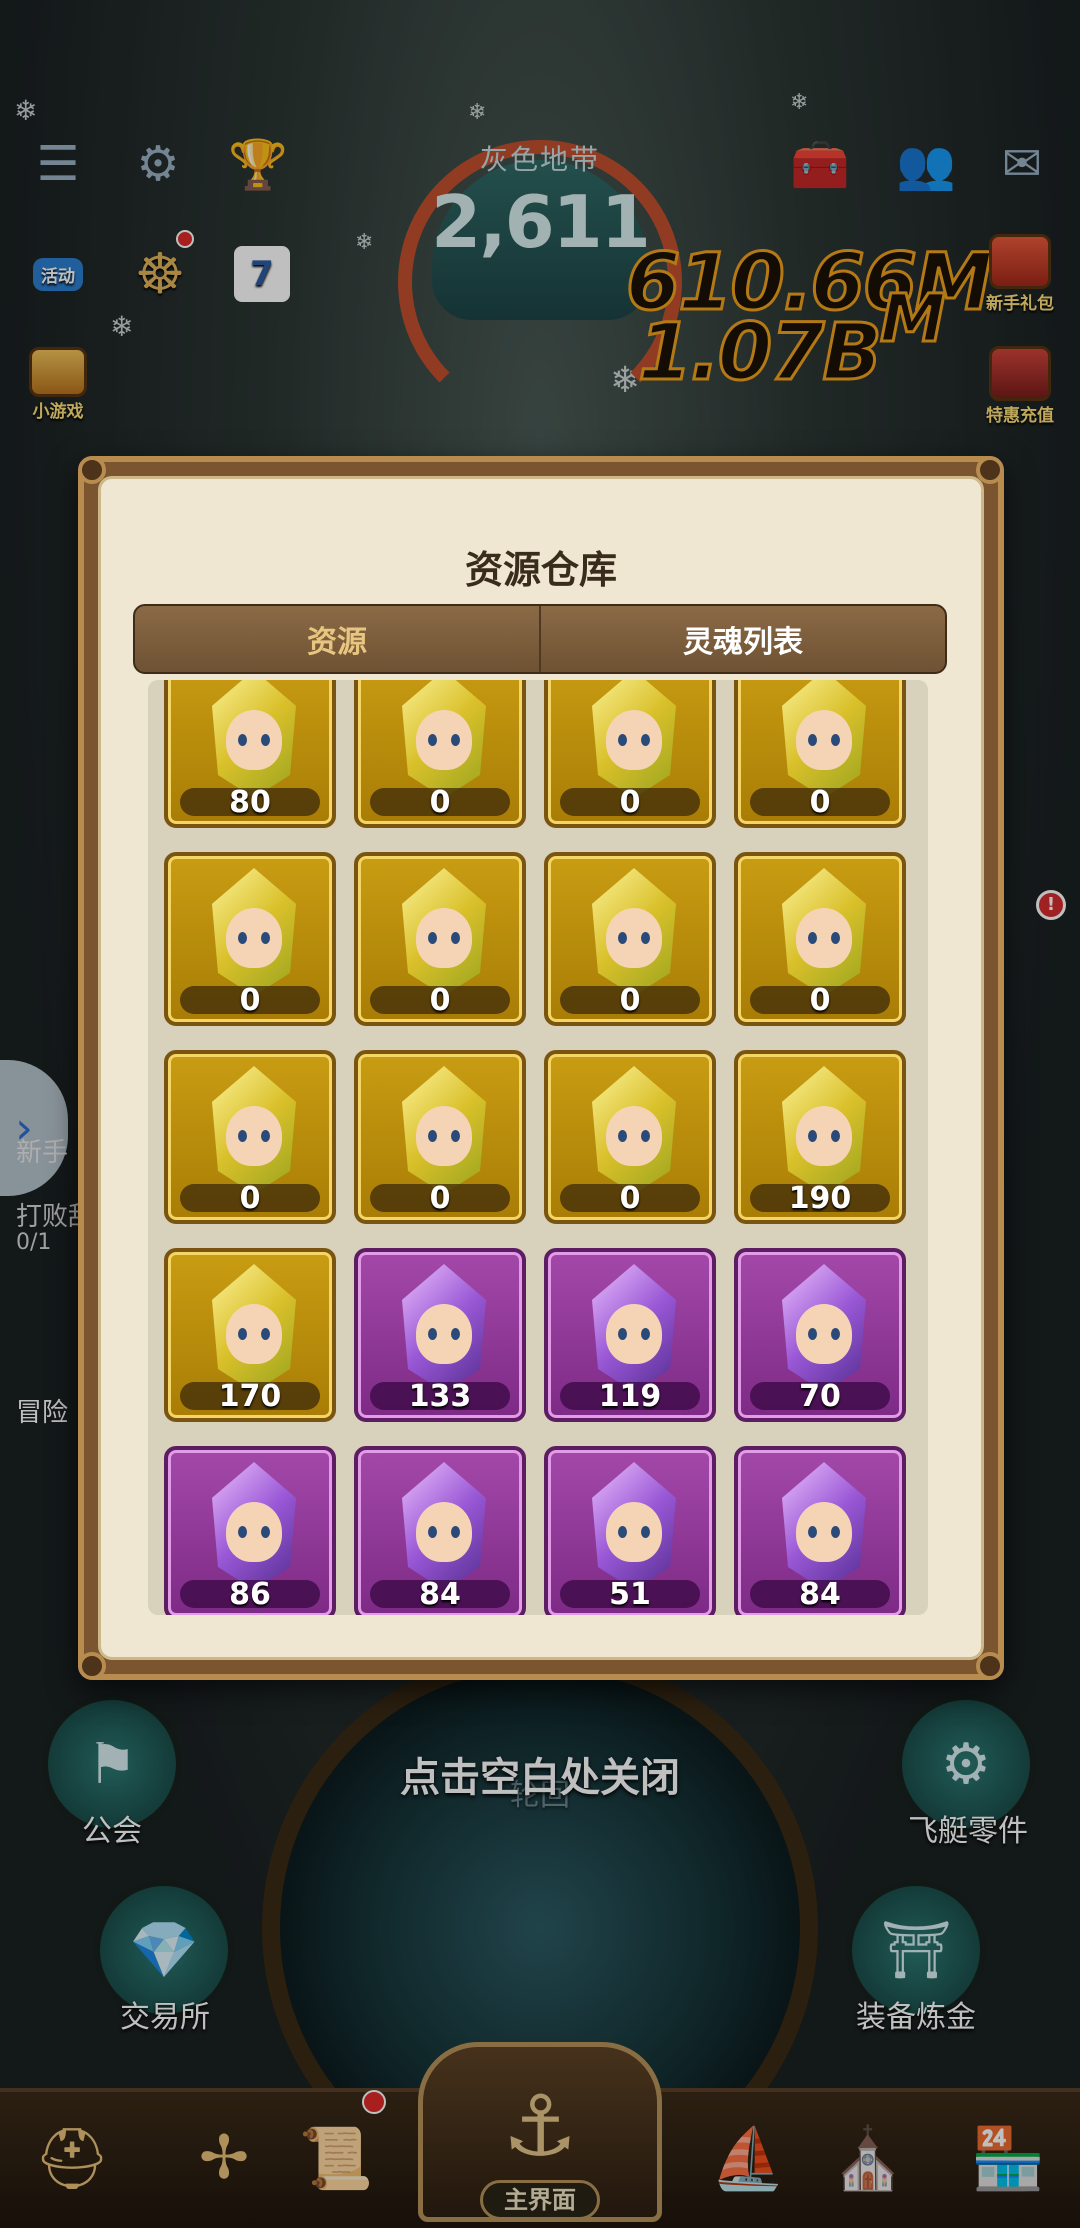 This screenshot has height=2228, width=1080. What do you see at coordinates (630, 1396) in the screenshot?
I see `soul-count: 119` at bounding box center [630, 1396].